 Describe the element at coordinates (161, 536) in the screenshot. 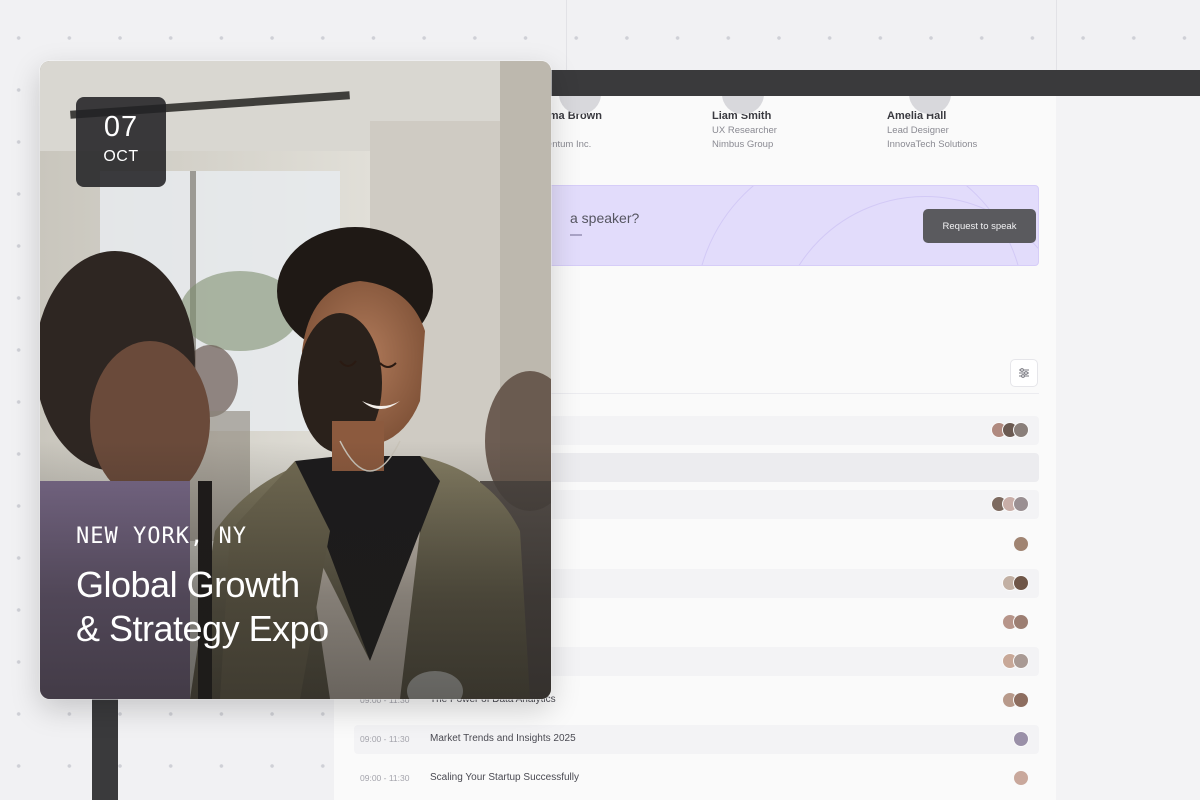

I see `event-location: NEW YORK, NY` at that location.